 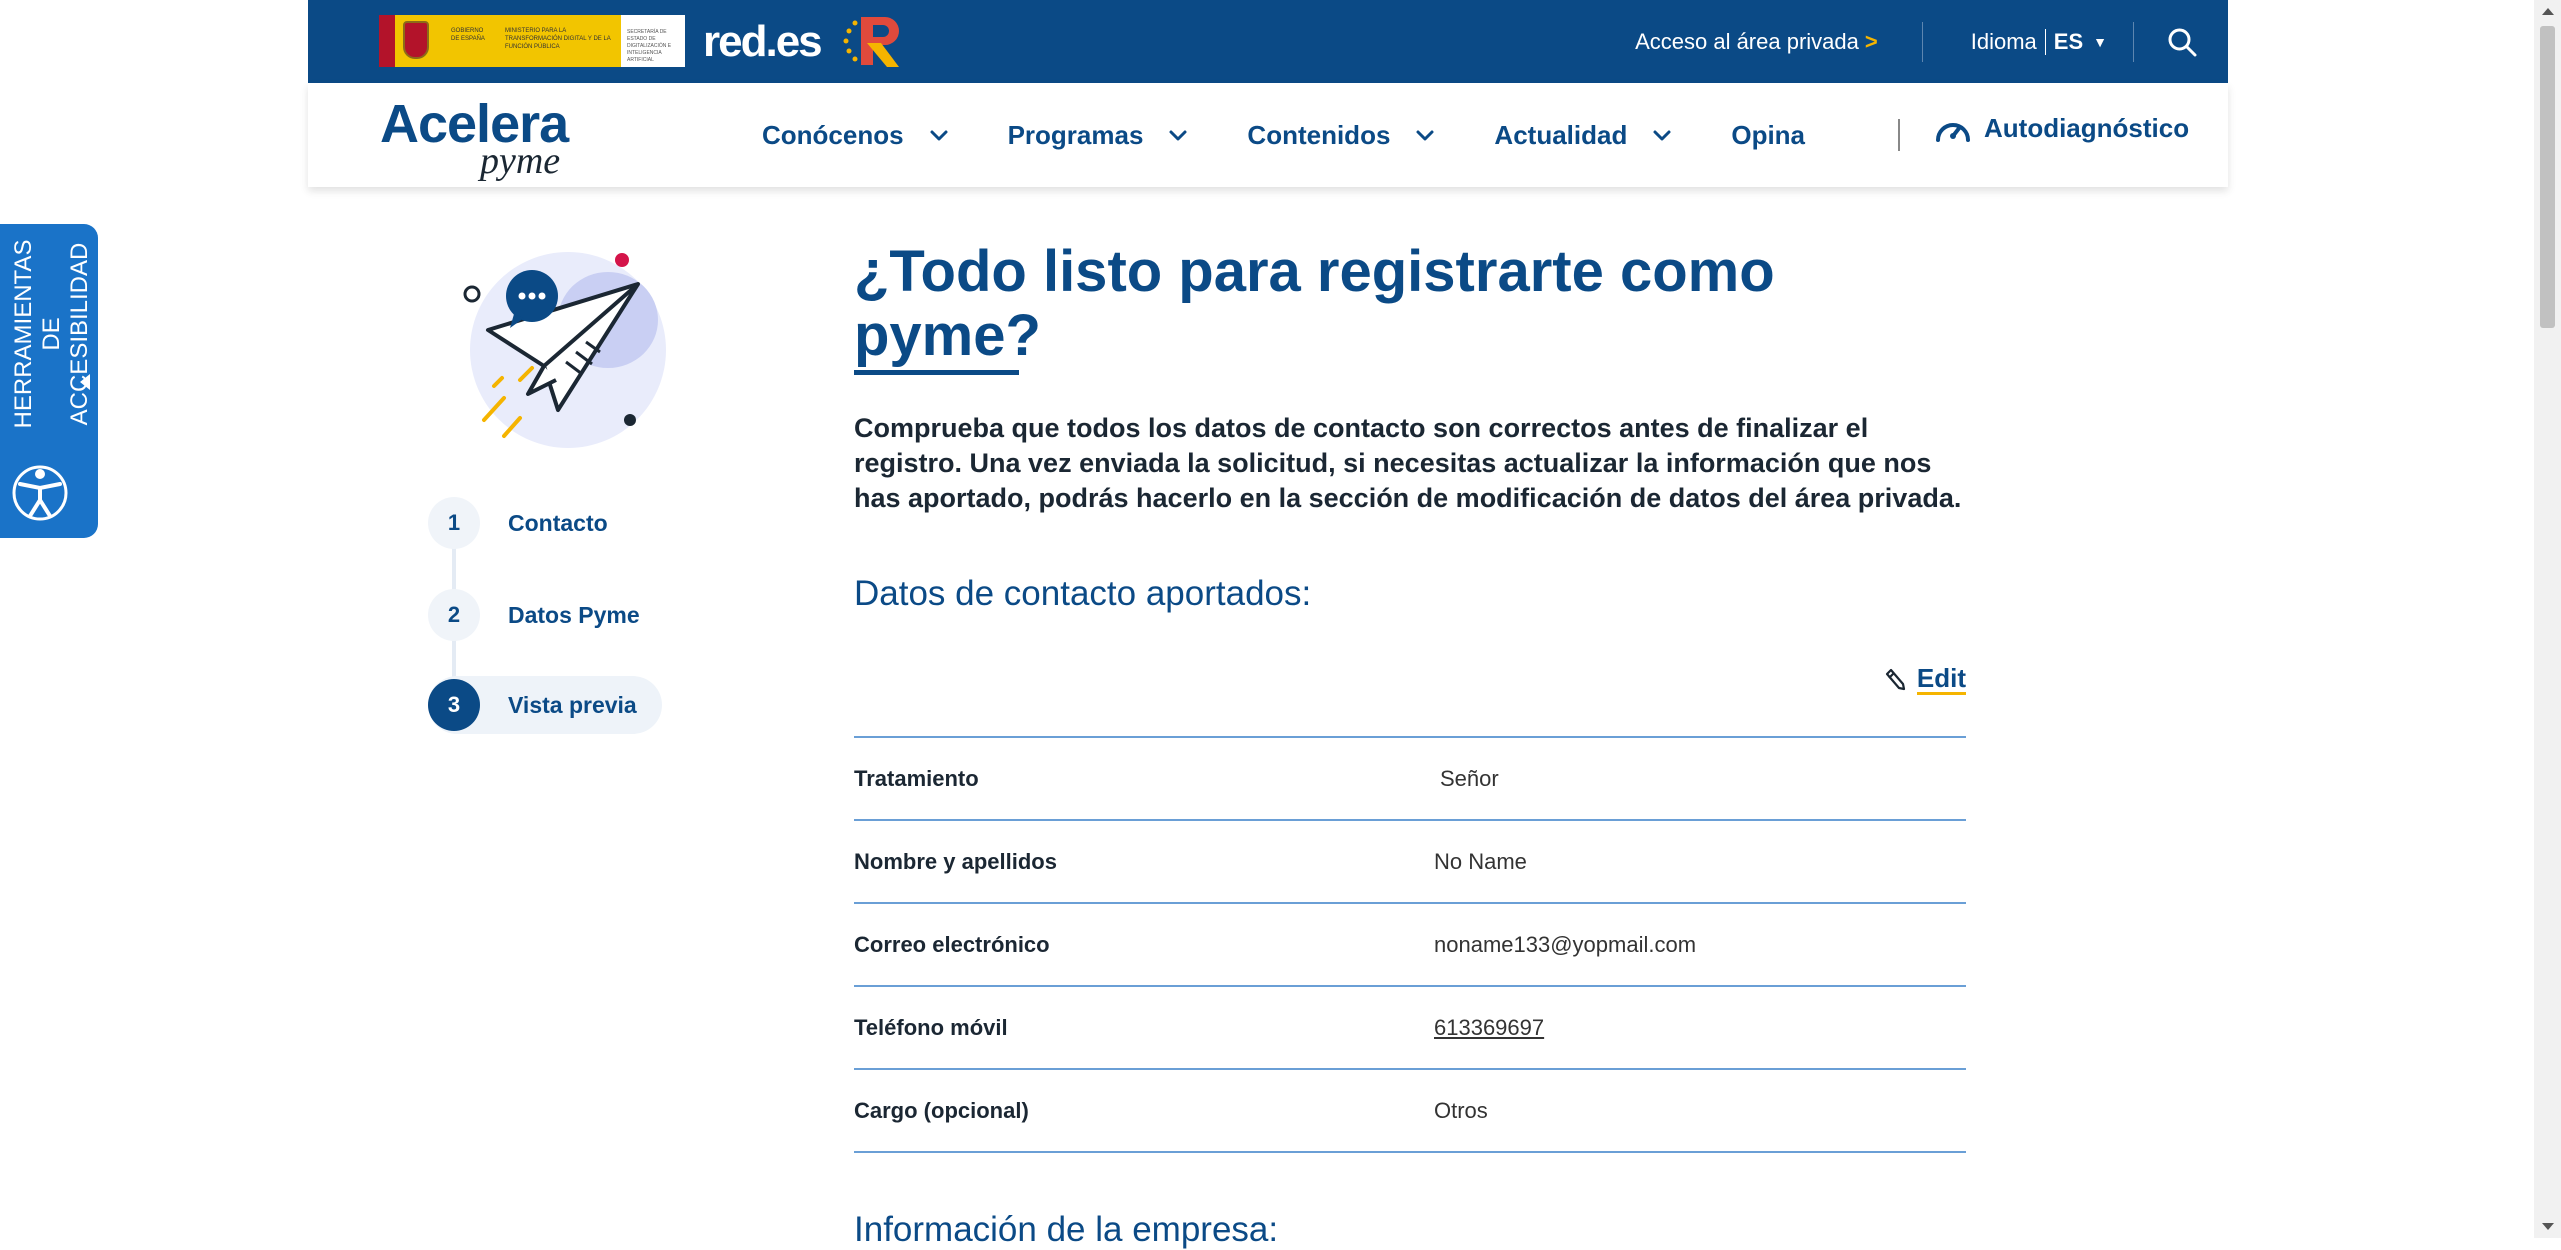 What do you see at coordinates (1410, 779) in the screenshot?
I see `table-row: Tratamiento Señor` at bounding box center [1410, 779].